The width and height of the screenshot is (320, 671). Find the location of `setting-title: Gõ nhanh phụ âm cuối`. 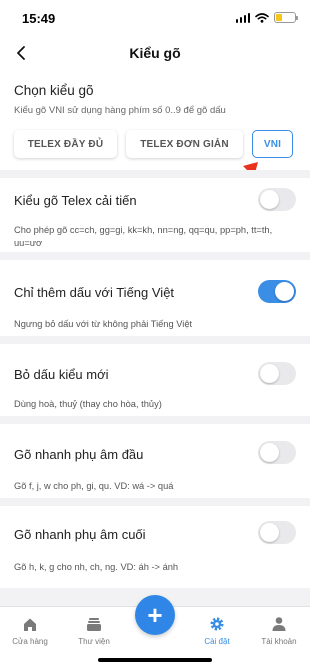

setting-title: Gõ nhanh phụ âm cuối is located at coordinates (80, 534).